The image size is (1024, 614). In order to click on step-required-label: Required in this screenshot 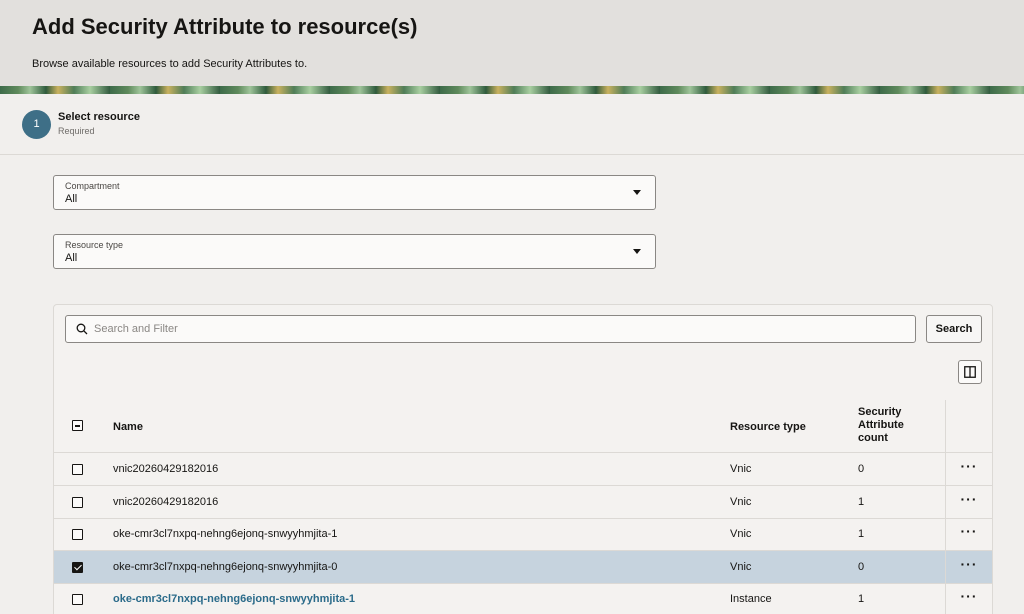, I will do `click(76, 131)`.